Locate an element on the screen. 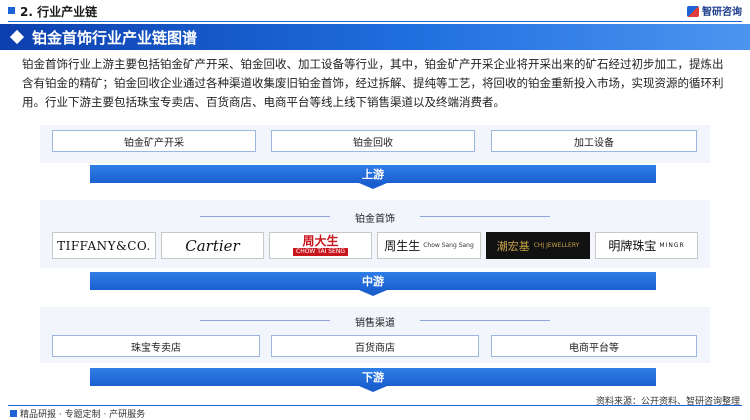 The height and width of the screenshot is (420, 750). downstream-item-department-store: 百货商店 is located at coordinates (375, 346).